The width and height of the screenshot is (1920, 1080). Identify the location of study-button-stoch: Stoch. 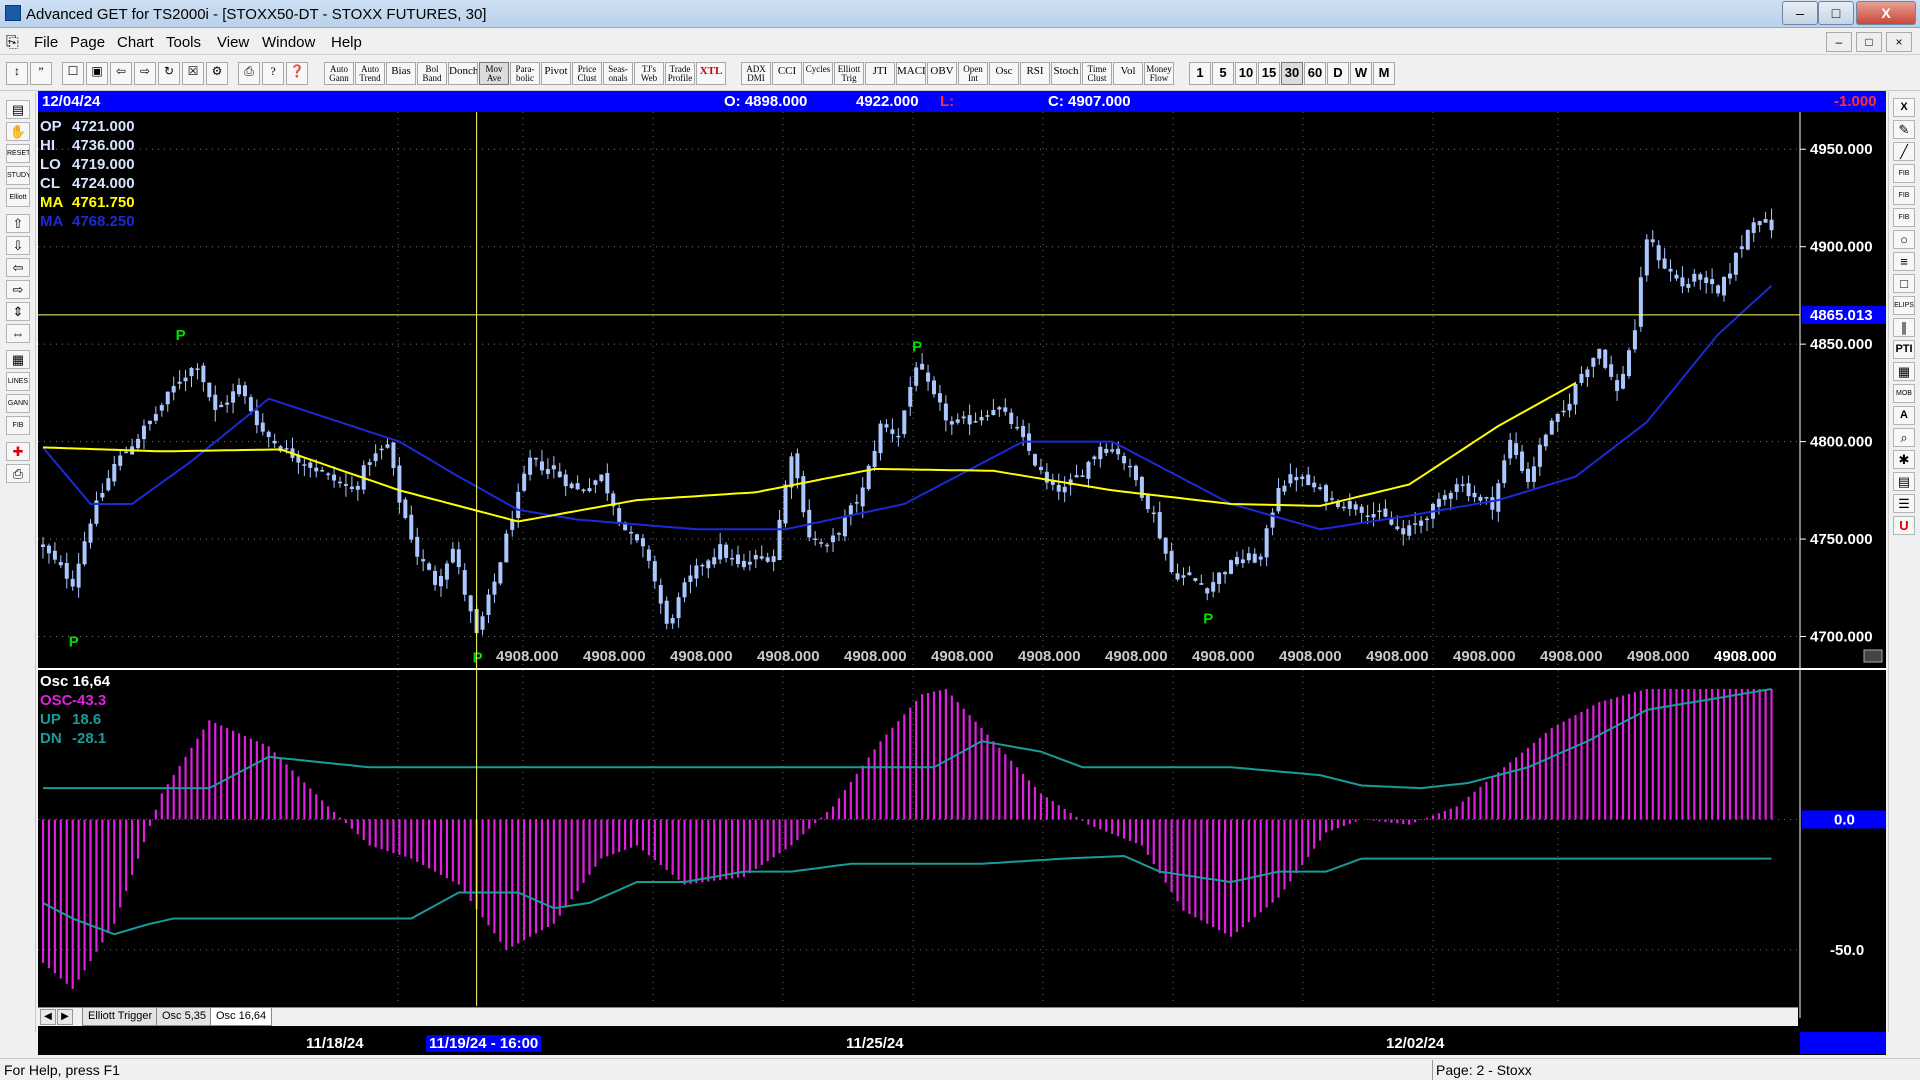
(1066, 73).